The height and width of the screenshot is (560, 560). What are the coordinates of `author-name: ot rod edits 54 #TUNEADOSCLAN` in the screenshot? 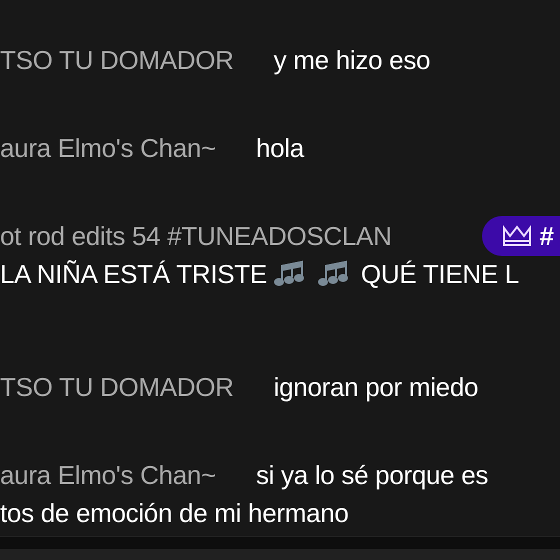 It's located at (196, 236).